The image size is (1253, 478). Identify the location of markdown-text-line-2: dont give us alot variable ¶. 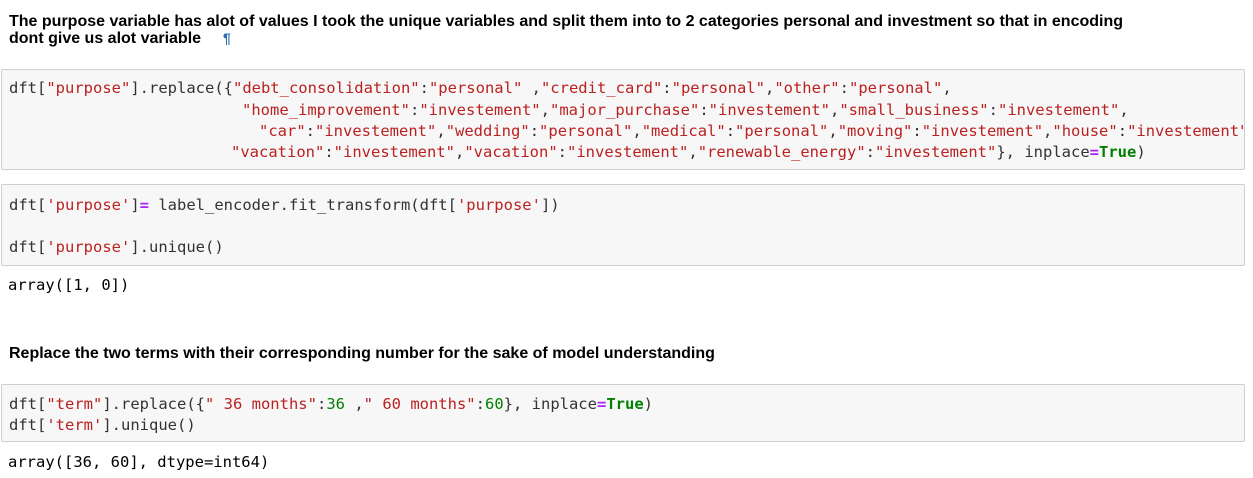
(120, 38).